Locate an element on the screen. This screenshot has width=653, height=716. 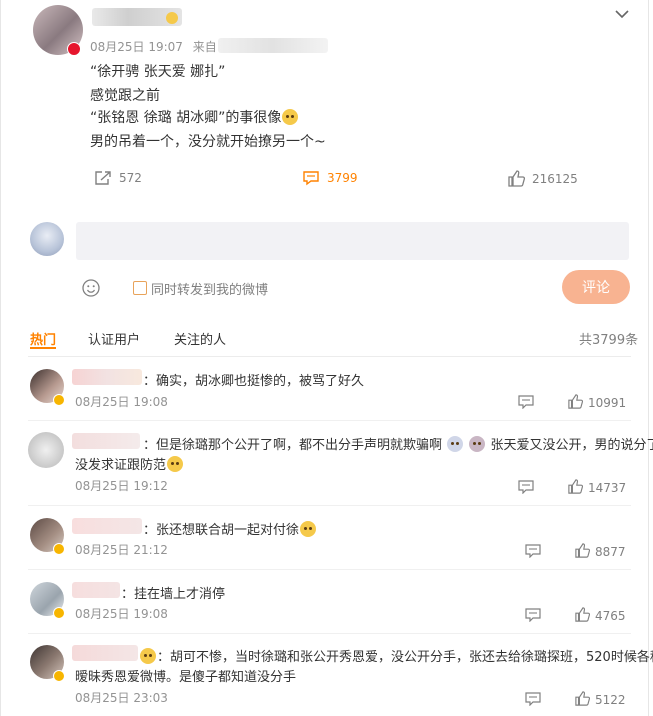
post-line-3-text: “张铭恩 徐璐 胡冰卿”的事很像 is located at coordinates (186, 118).